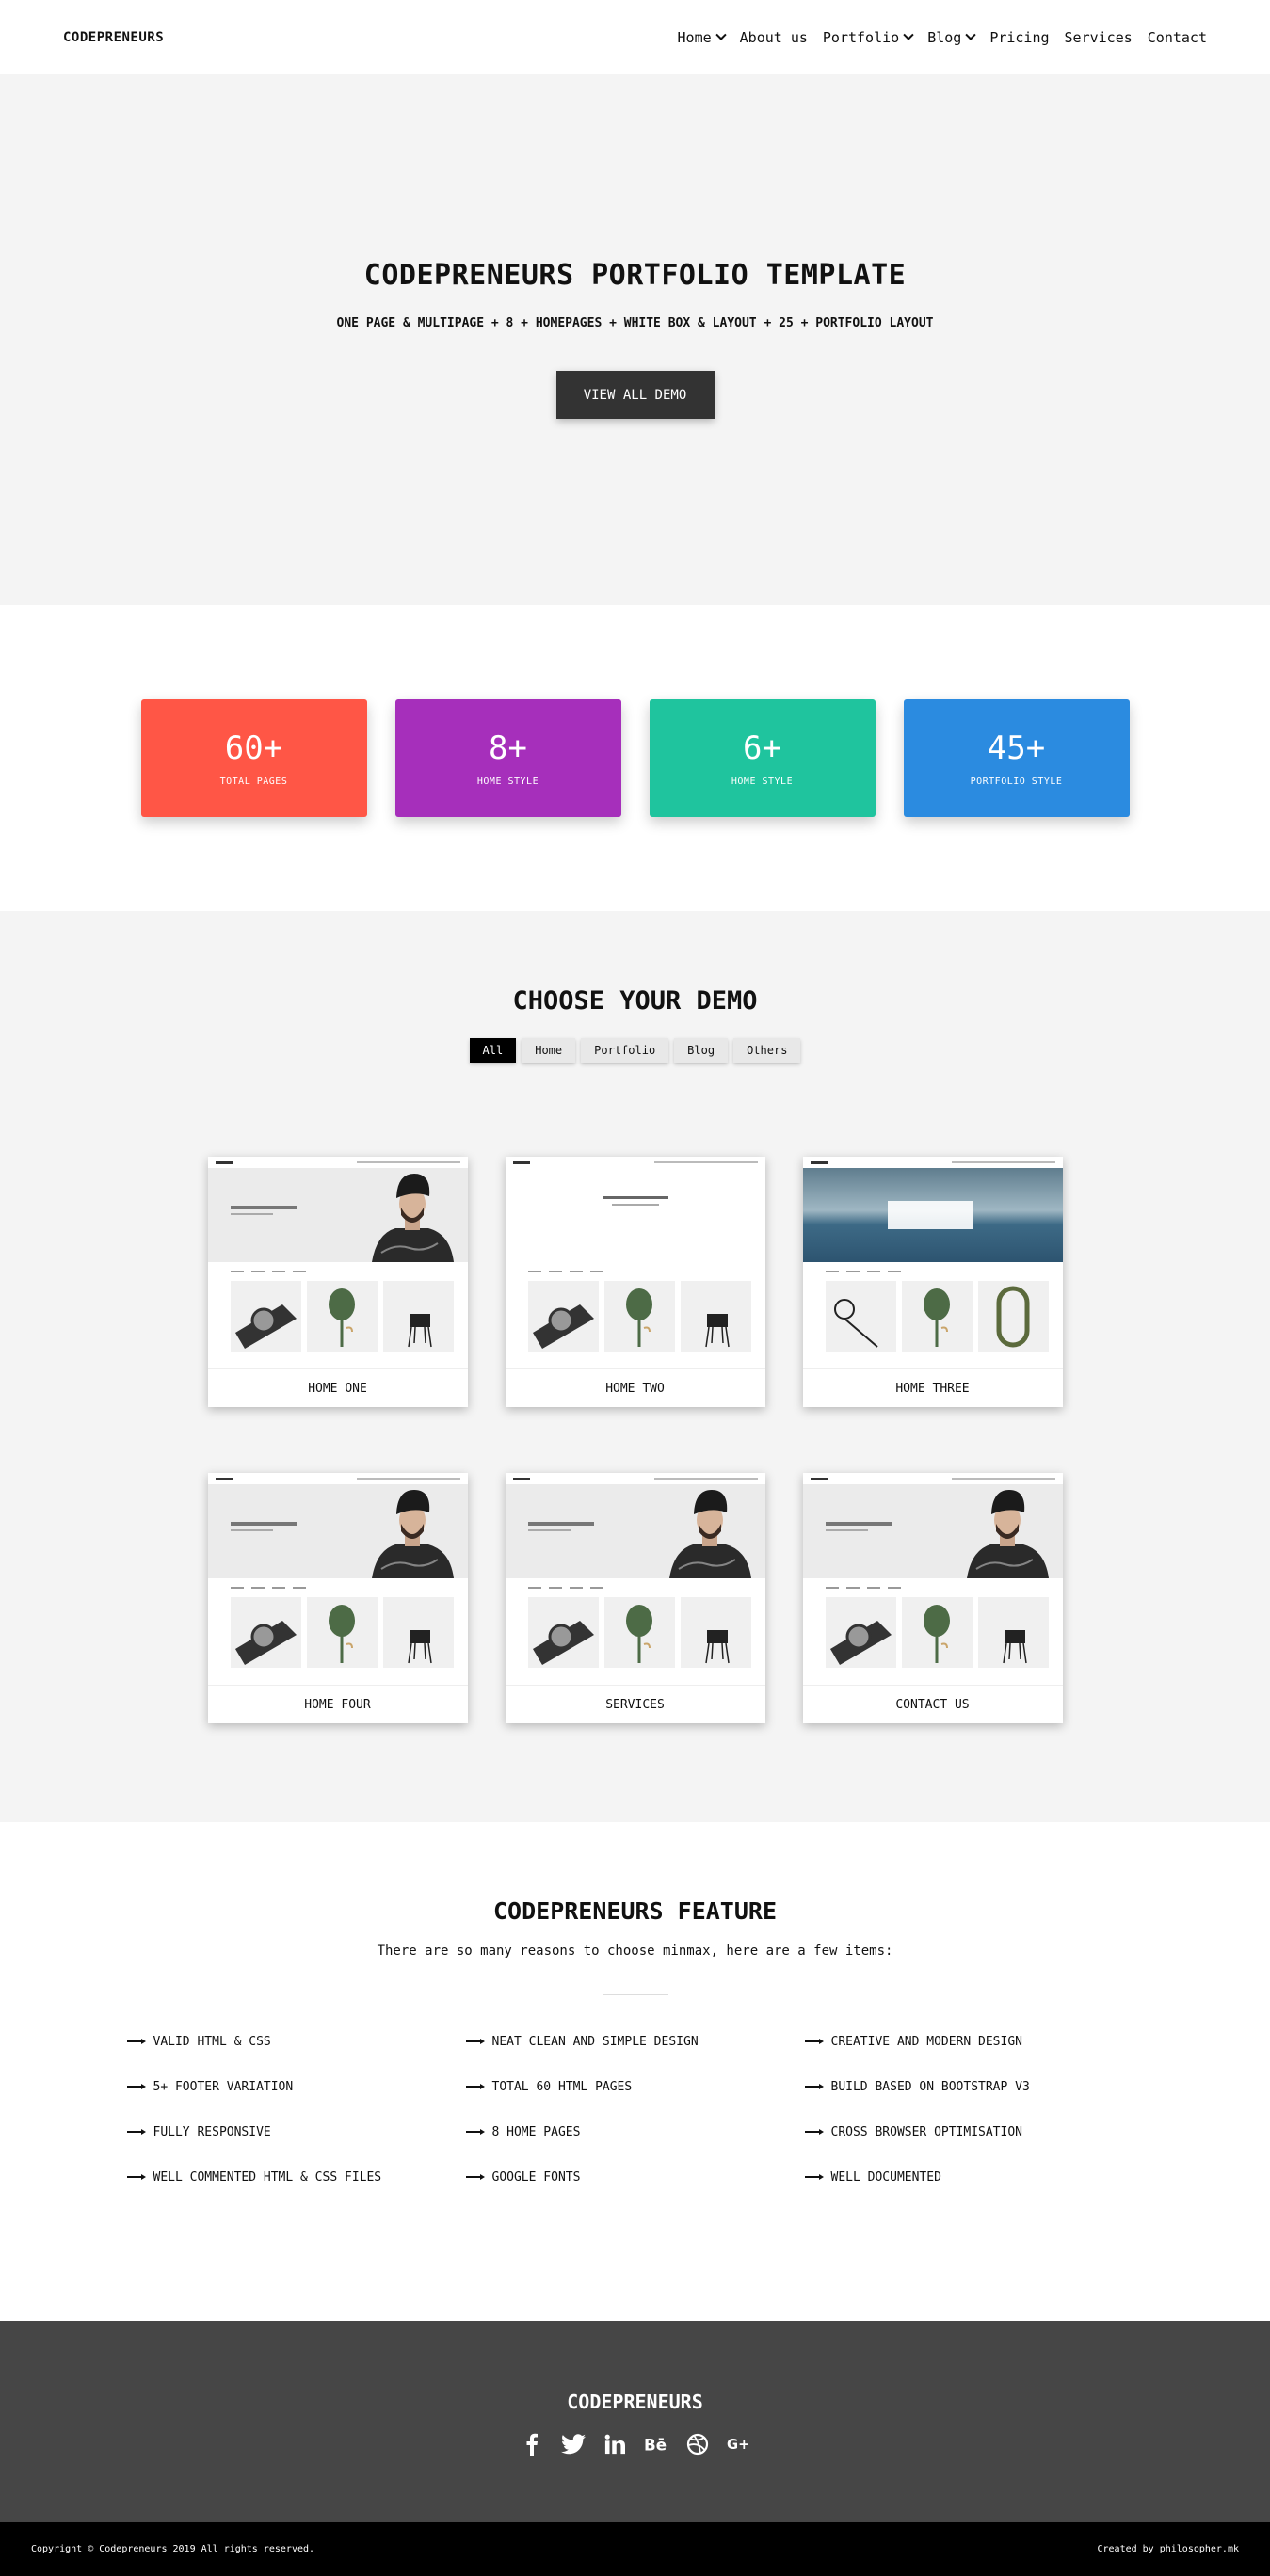 Image resolution: width=1270 pixels, height=2576 pixels. What do you see at coordinates (615, 2444) in the screenshot?
I see `linkedin-icon` at bounding box center [615, 2444].